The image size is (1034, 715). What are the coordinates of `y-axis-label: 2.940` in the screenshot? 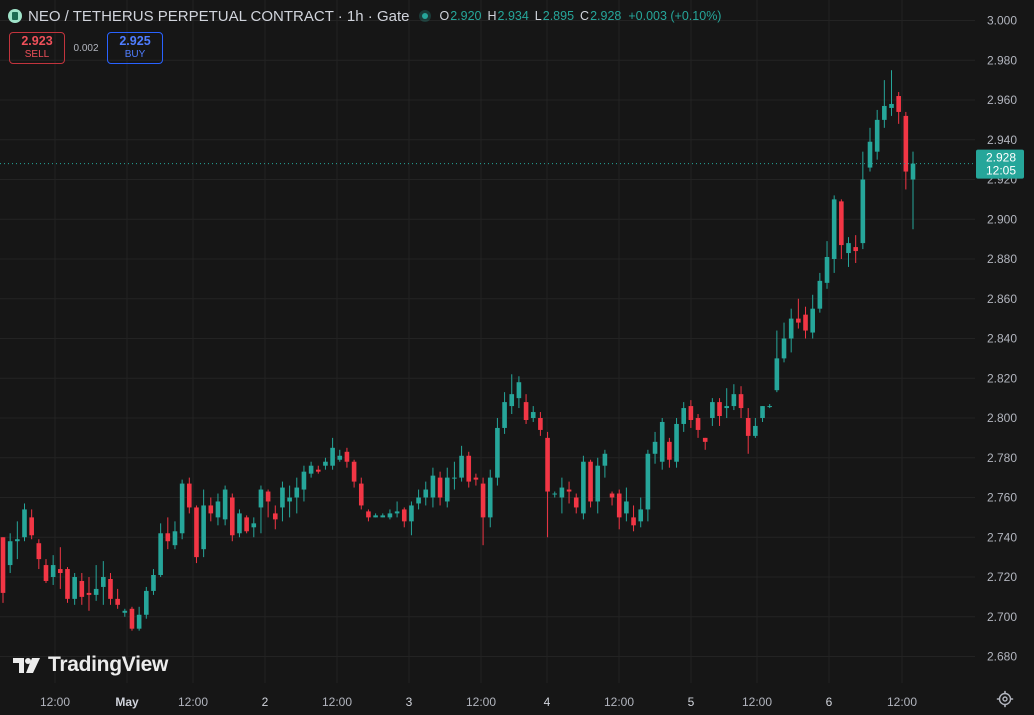 It's located at (1002, 140).